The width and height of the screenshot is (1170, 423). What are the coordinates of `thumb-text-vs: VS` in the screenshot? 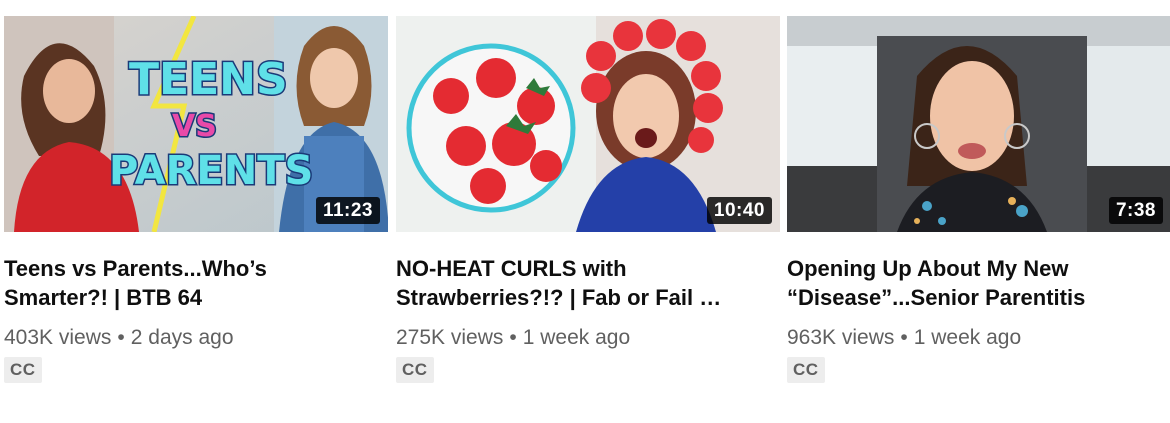 It's located at (194, 126).